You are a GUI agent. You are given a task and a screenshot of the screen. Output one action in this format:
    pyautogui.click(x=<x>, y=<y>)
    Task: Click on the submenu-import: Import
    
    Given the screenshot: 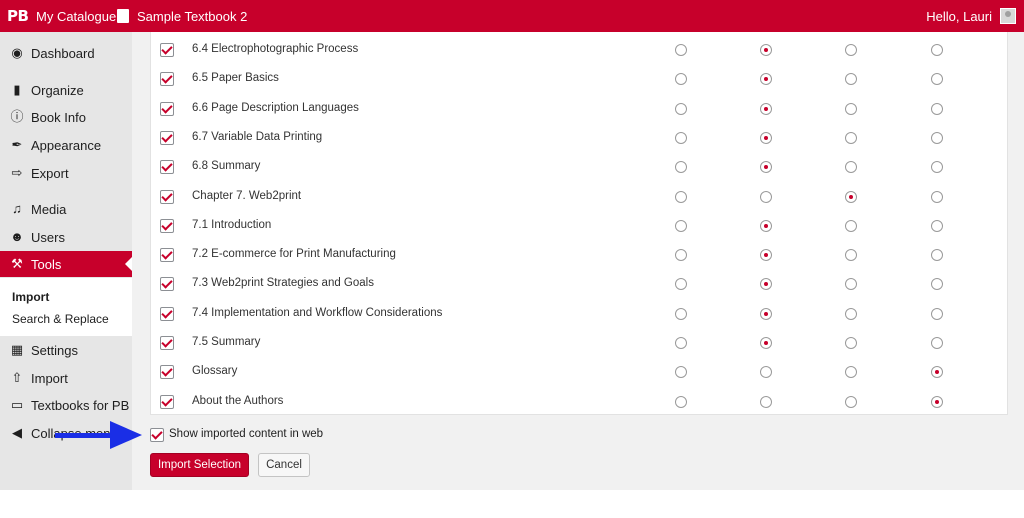 What is the action you would take?
    pyautogui.click(x=30, y=297)
    